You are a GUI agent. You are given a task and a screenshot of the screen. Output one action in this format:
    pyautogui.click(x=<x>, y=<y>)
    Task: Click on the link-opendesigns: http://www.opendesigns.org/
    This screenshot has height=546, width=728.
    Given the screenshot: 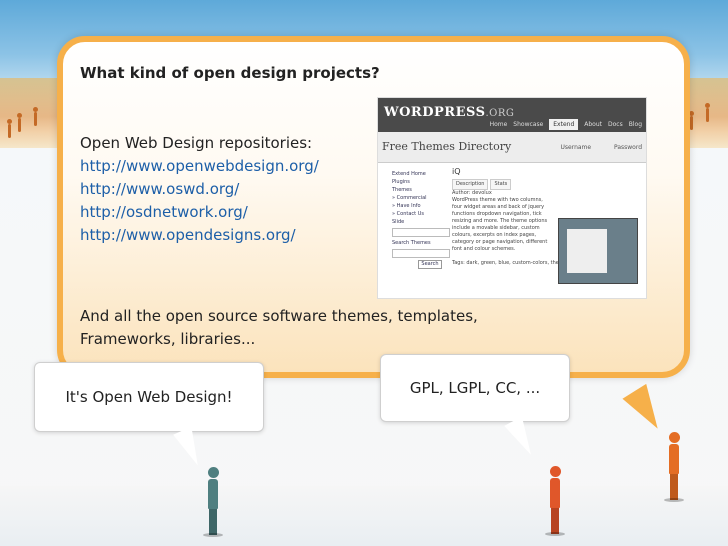 What is the action you would take?
    pyautogui.click(x=199, y=235)
    